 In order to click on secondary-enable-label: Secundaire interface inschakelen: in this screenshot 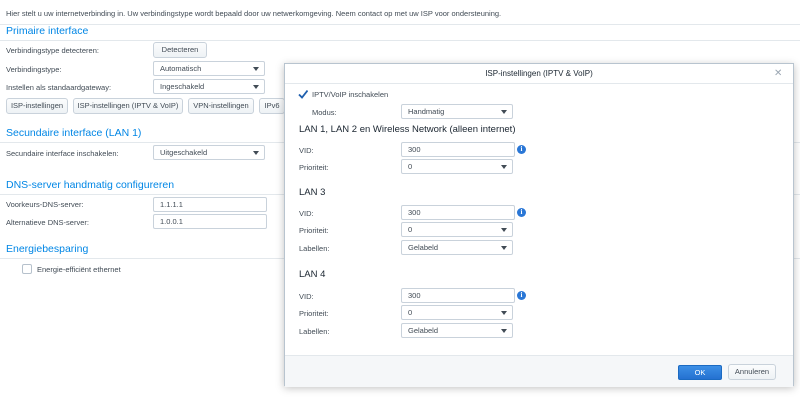, I will do `click(62, 153)`.